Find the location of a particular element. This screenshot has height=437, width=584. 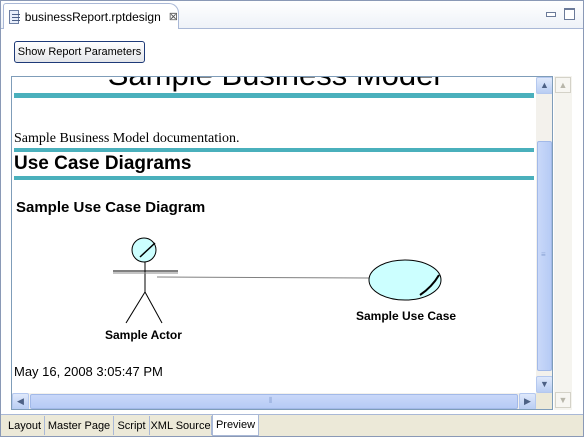

editor-scroll-up-icon: ▲ is located at coordinates (563, 85).